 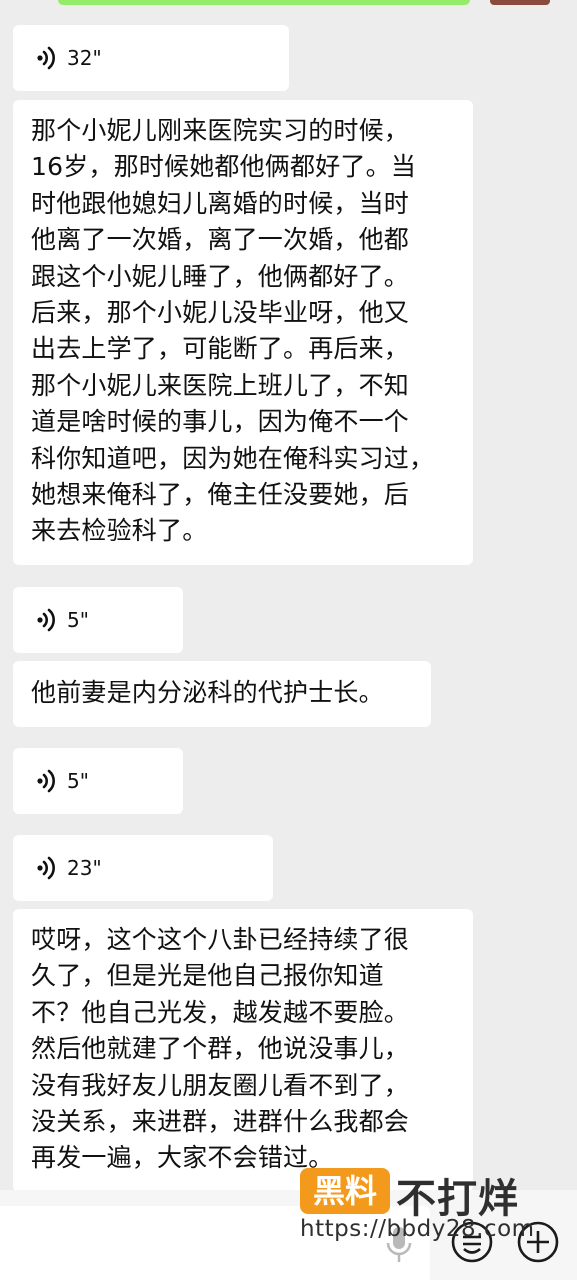 What do you see at coordinates (220, 130) in the screenshot?
I see `message-line: 那个小妮儿刚来医院实习的时候，` at bounding box center [220, 130].